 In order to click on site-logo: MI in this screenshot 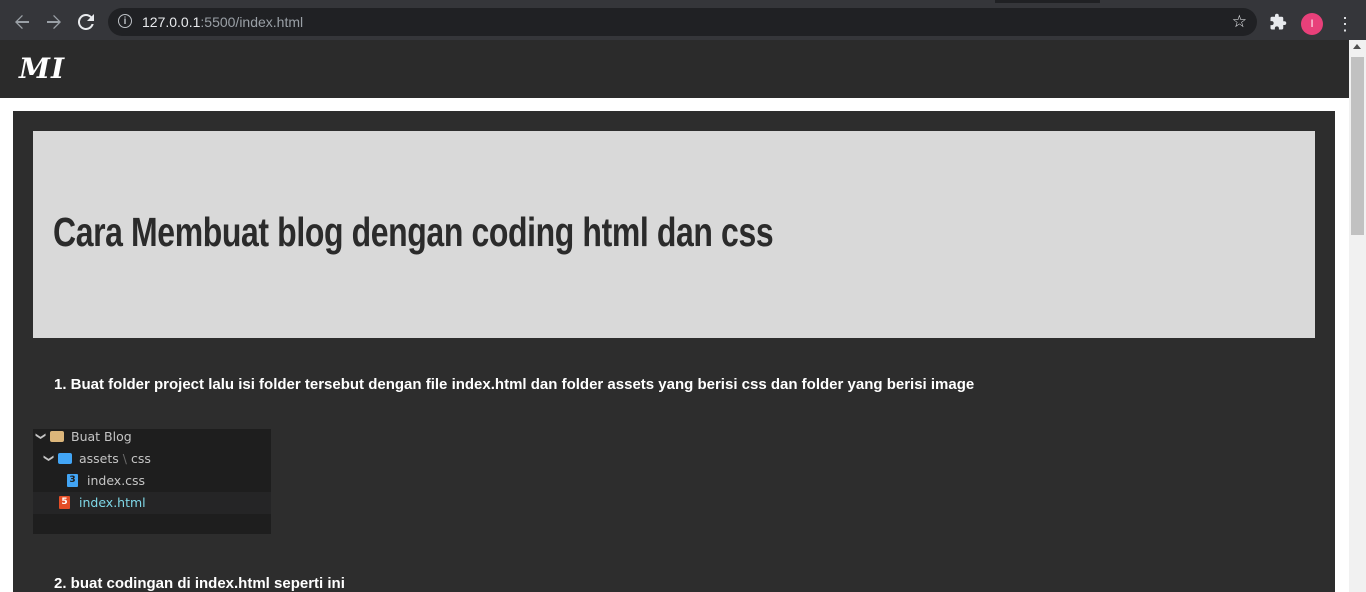, I will do `click(42, 68)`.